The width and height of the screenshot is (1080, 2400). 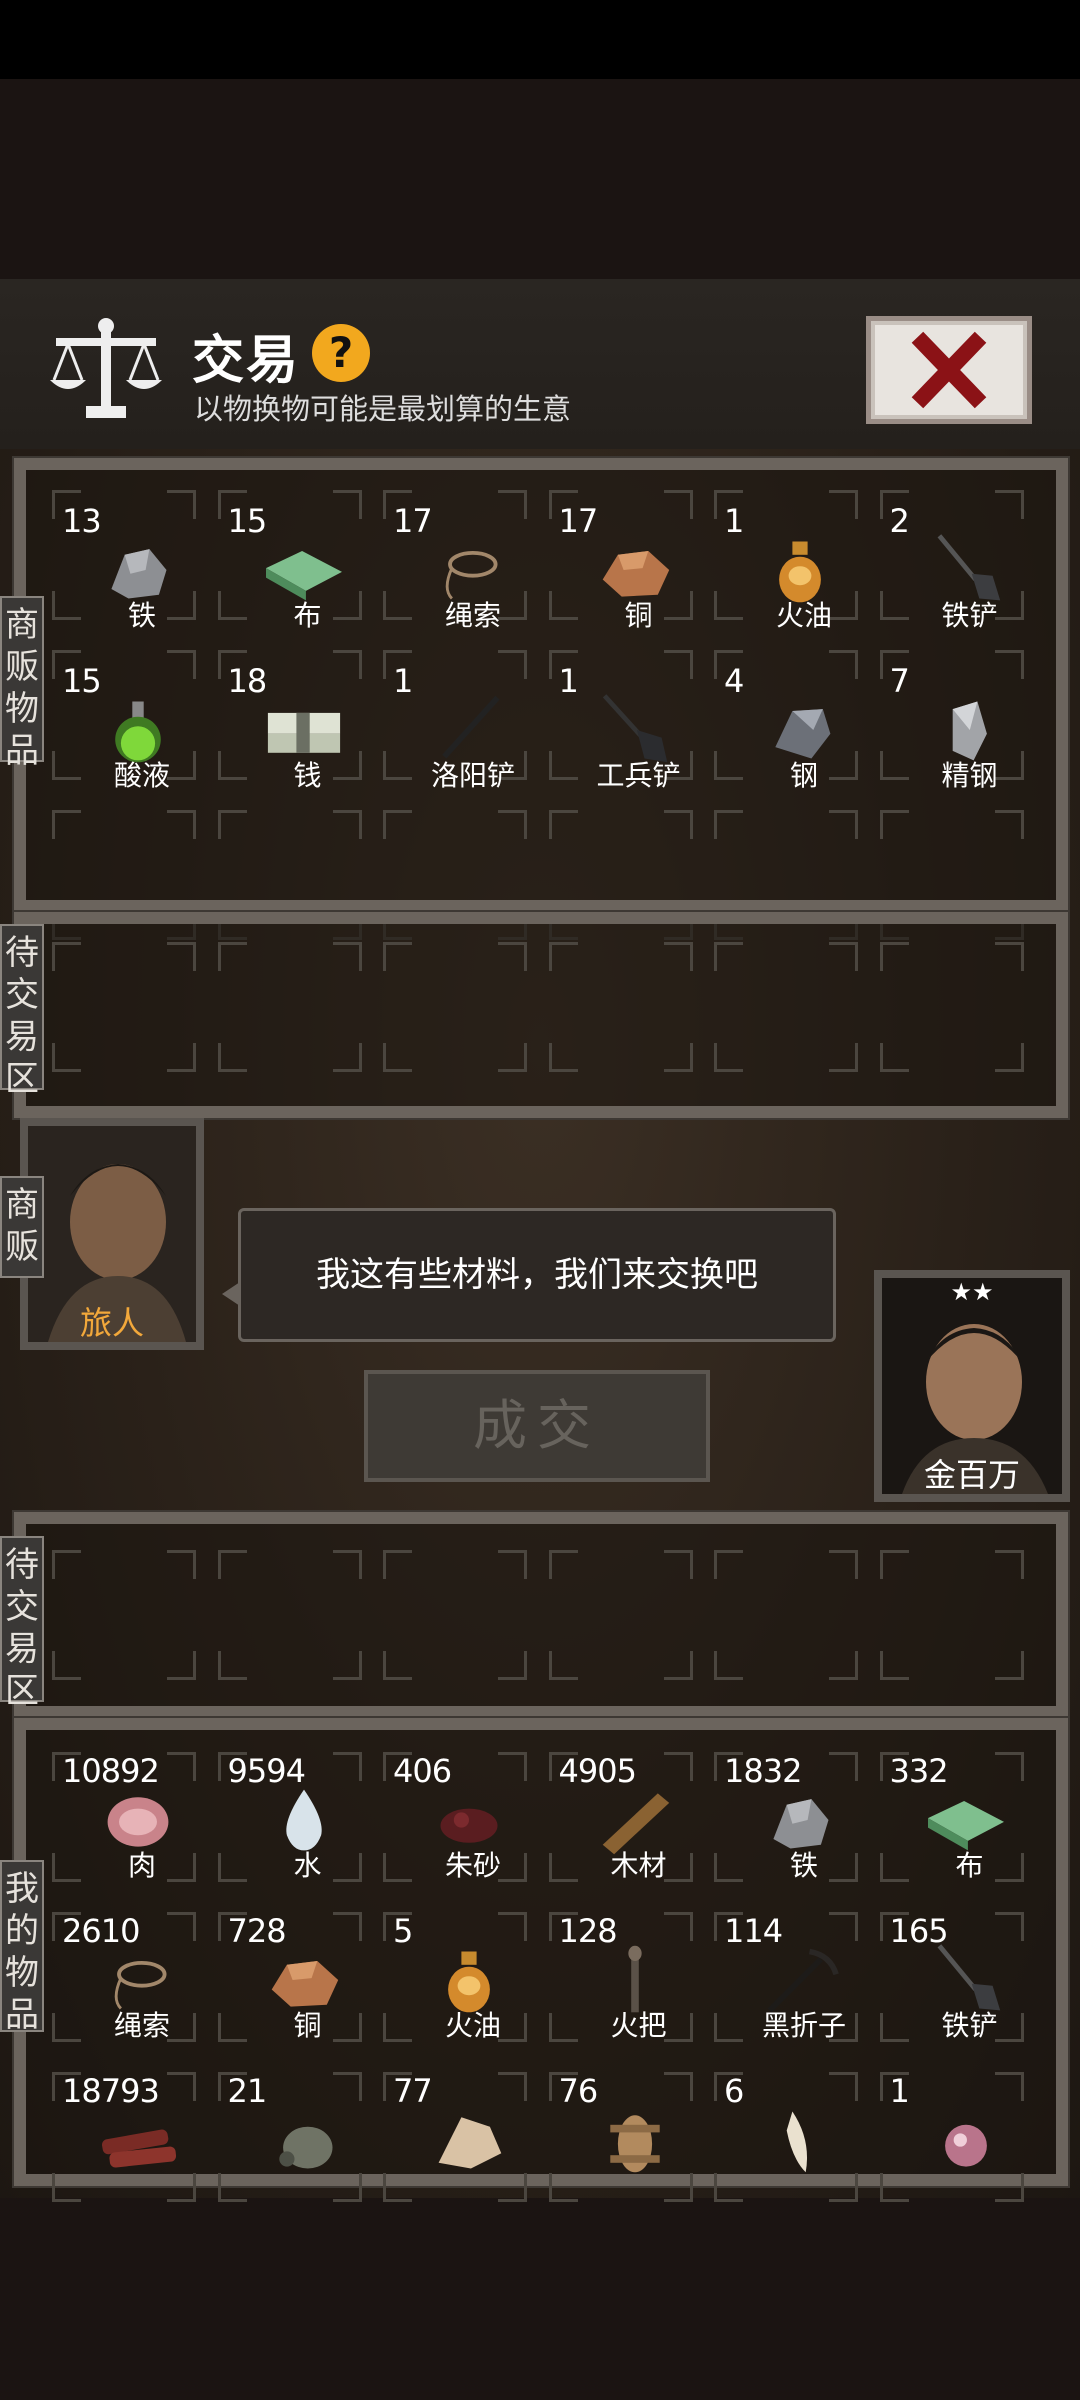 I want to click on tab-merchant-goods: 商贩物品, so click(x=22, y=683).